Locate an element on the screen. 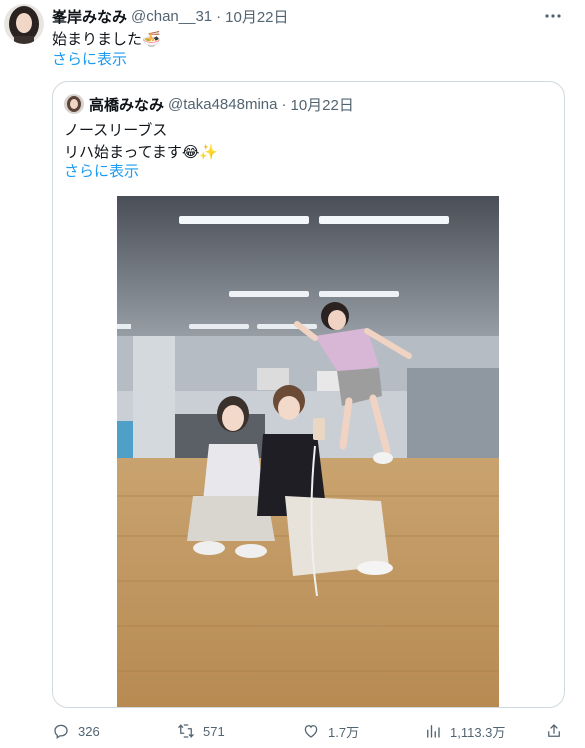 The image size is (585, 748). views-button: 1,113.3万 is located at coordinates (464, 731).